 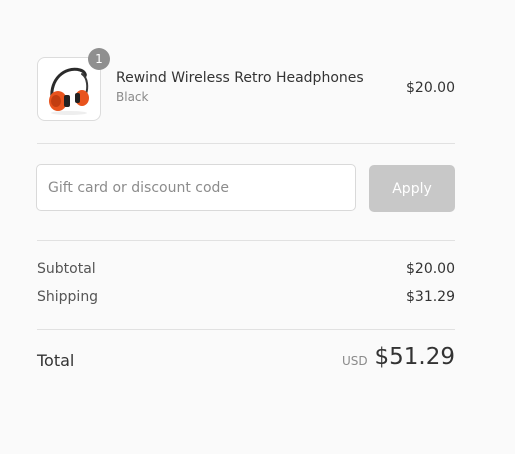 I want to click on product-name: Rewind Wireless Retro Headphones, so click(x=240, y=78).